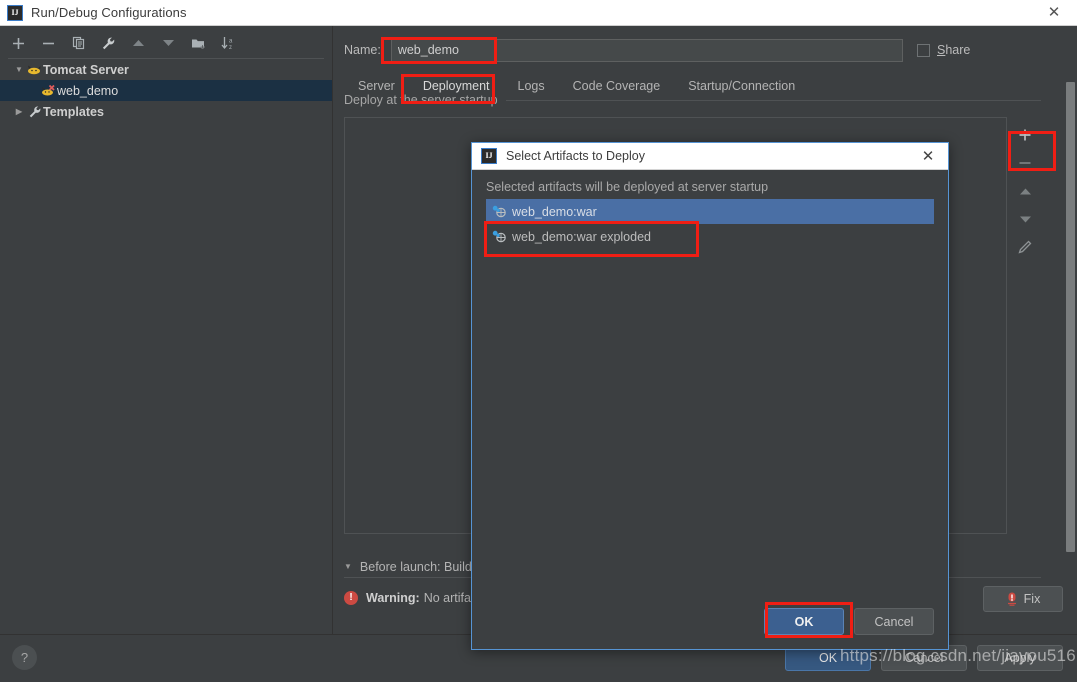  Describe the element at coordinates (138, 43) in the screenshot. I see `move-up-icon` at that location.